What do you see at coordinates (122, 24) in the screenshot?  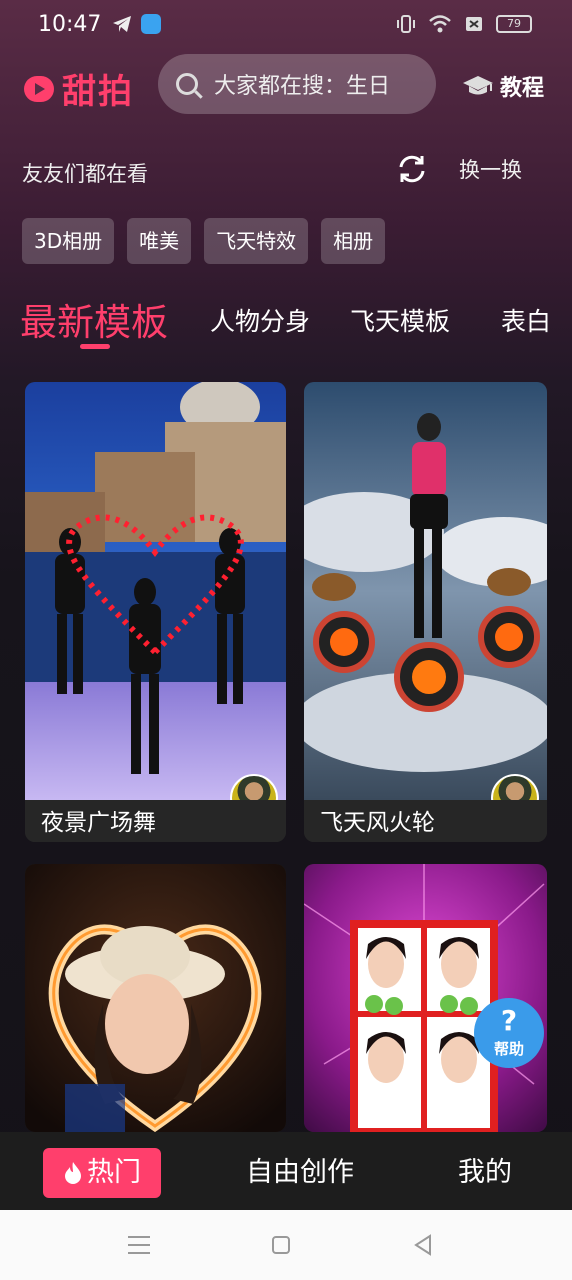 I see `telegram-icon` at bounding box center [122, 24].